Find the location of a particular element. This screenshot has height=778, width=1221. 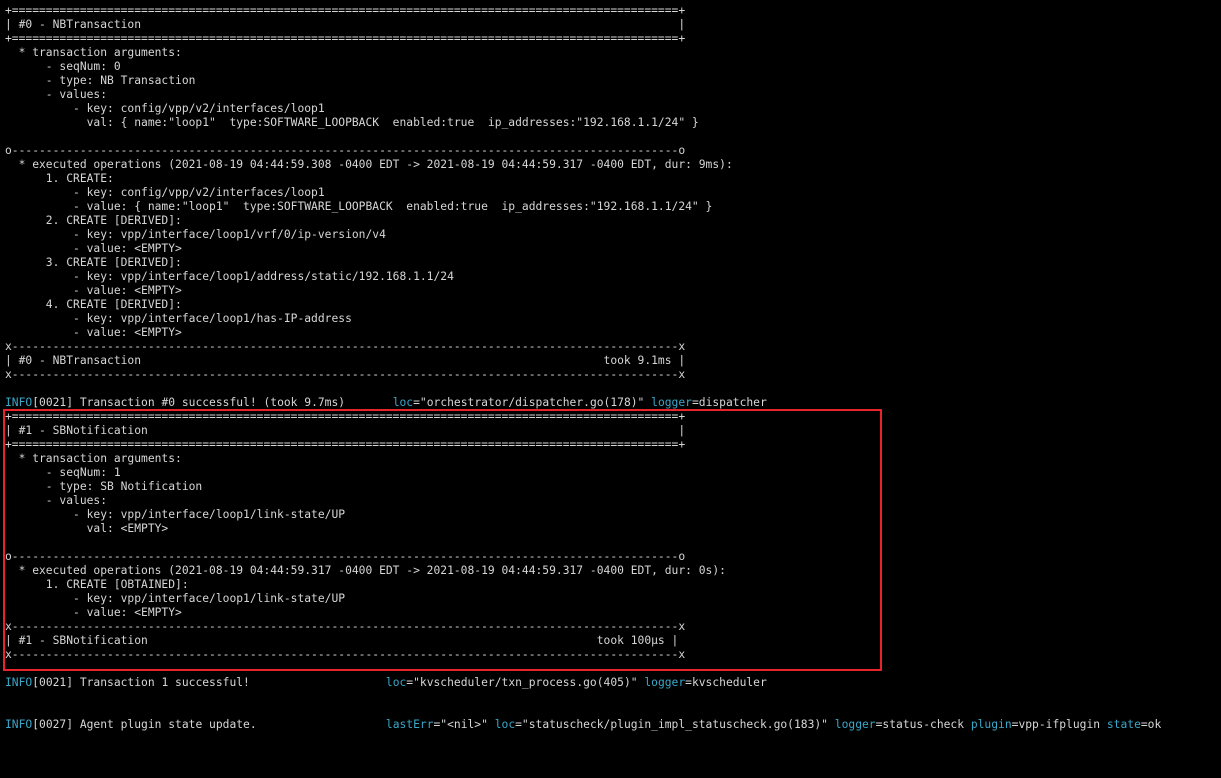

log-field-value: ="orchestrator/dispatcher.go(178)" is located at coordinates (532, 402).